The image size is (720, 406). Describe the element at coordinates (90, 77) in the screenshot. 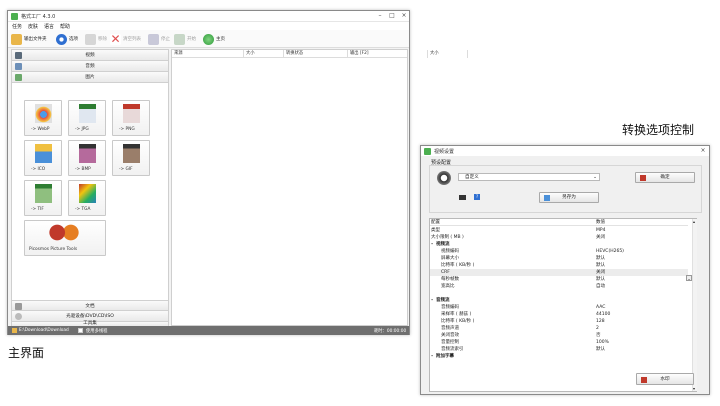

I see `category-image: 图片` at that location.